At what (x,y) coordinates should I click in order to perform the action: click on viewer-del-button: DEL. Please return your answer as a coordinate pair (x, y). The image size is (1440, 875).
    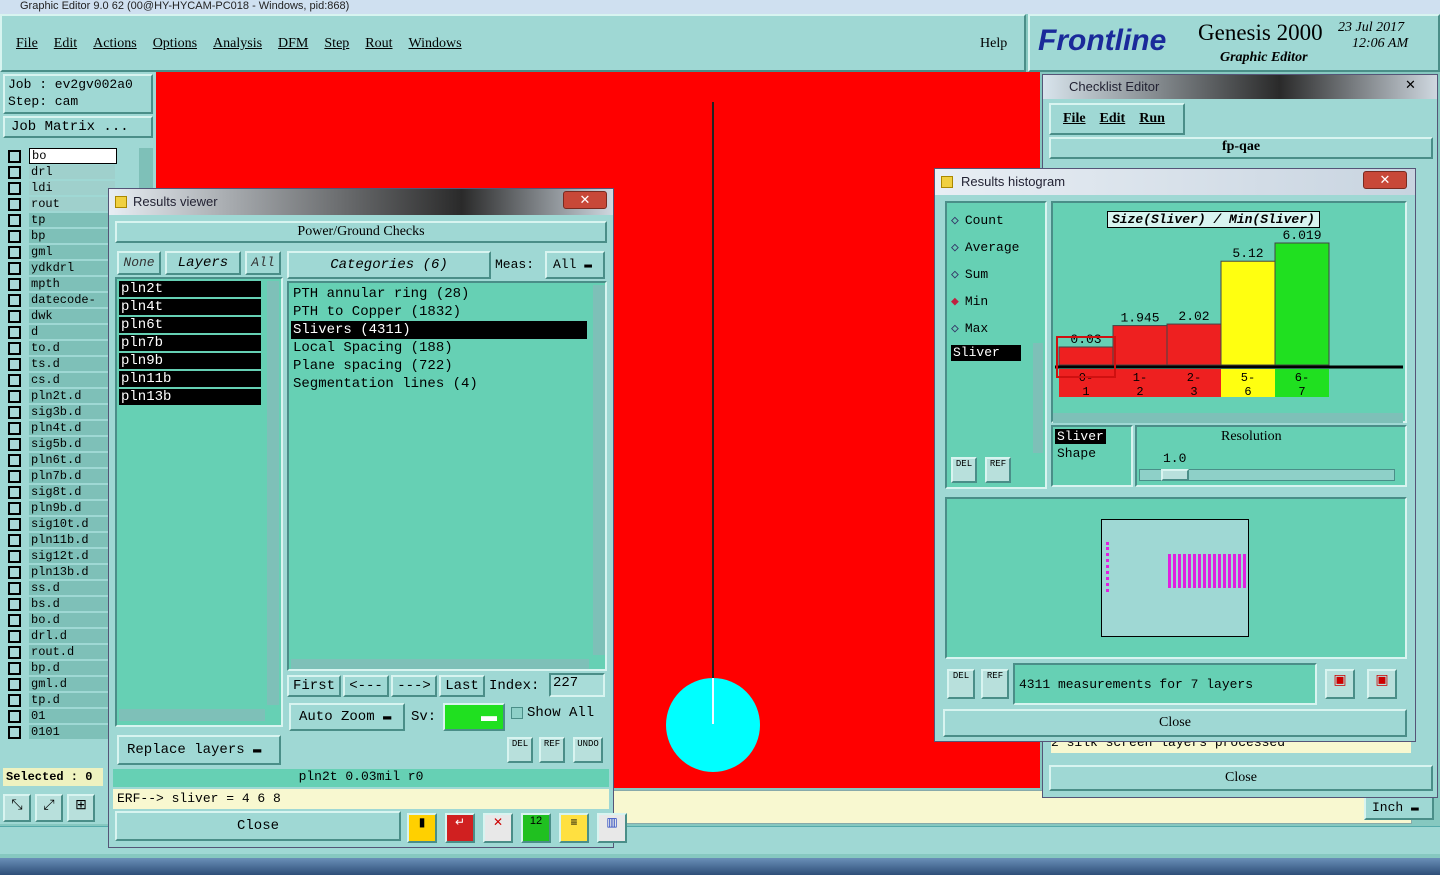
    Looking at the image, I should click on (520, 750).